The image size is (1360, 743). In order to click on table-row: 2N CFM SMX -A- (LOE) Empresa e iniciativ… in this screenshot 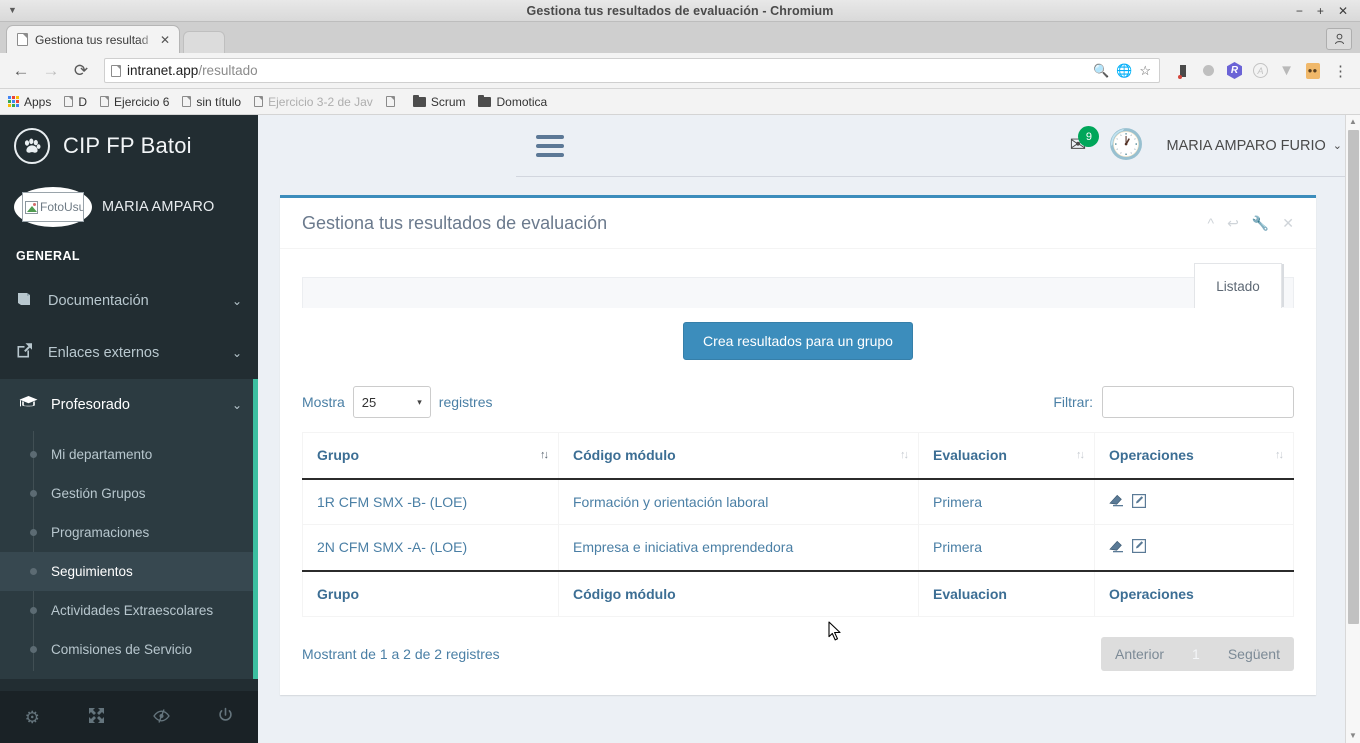, I will do `click(798, 547)`.